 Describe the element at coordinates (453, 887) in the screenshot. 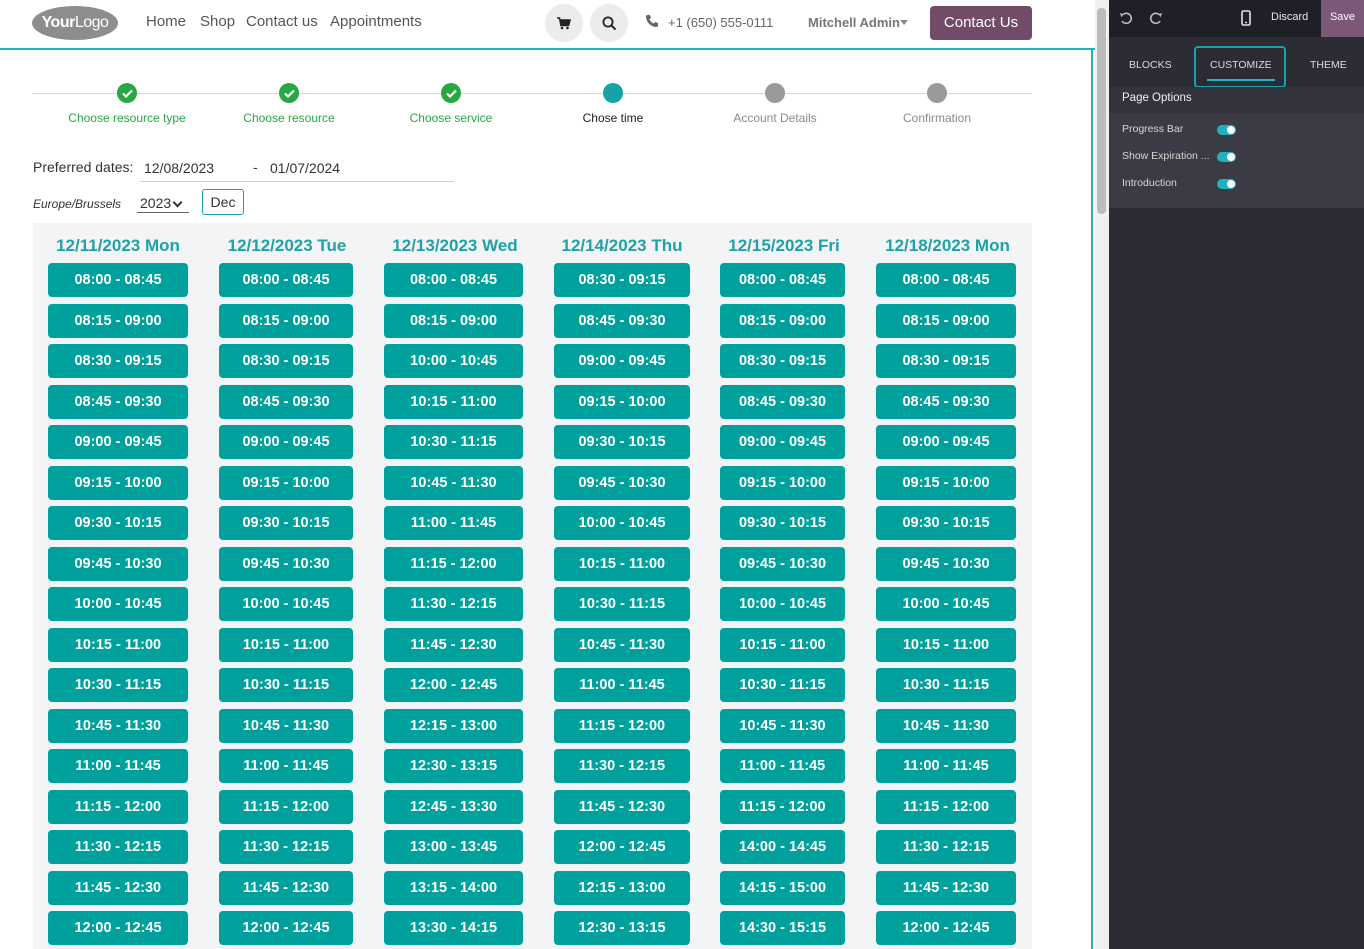

I see `time-slot-button: 13:15 - 14:00` at that location.